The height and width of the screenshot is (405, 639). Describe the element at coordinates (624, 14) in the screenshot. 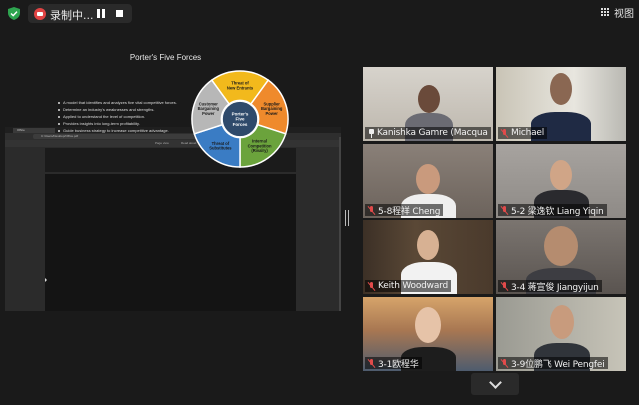

I see `view-label: 视图` at that location.